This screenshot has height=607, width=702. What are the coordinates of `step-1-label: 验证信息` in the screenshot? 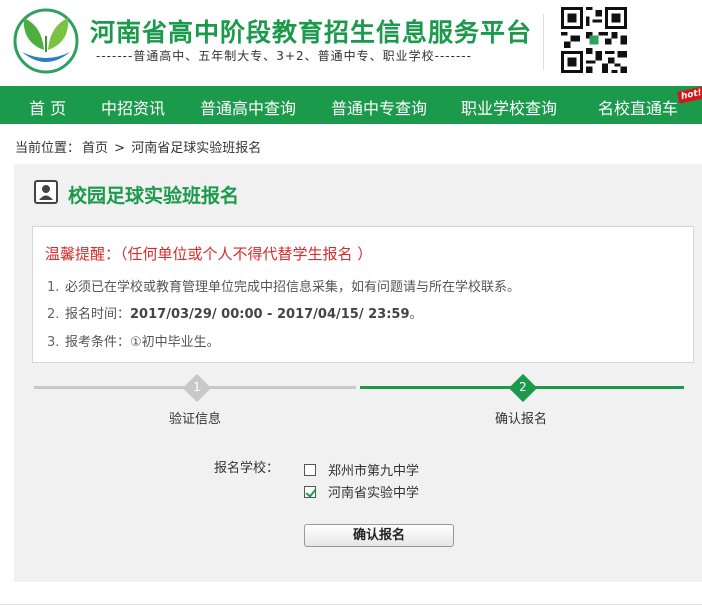 It's located at (195, 419).